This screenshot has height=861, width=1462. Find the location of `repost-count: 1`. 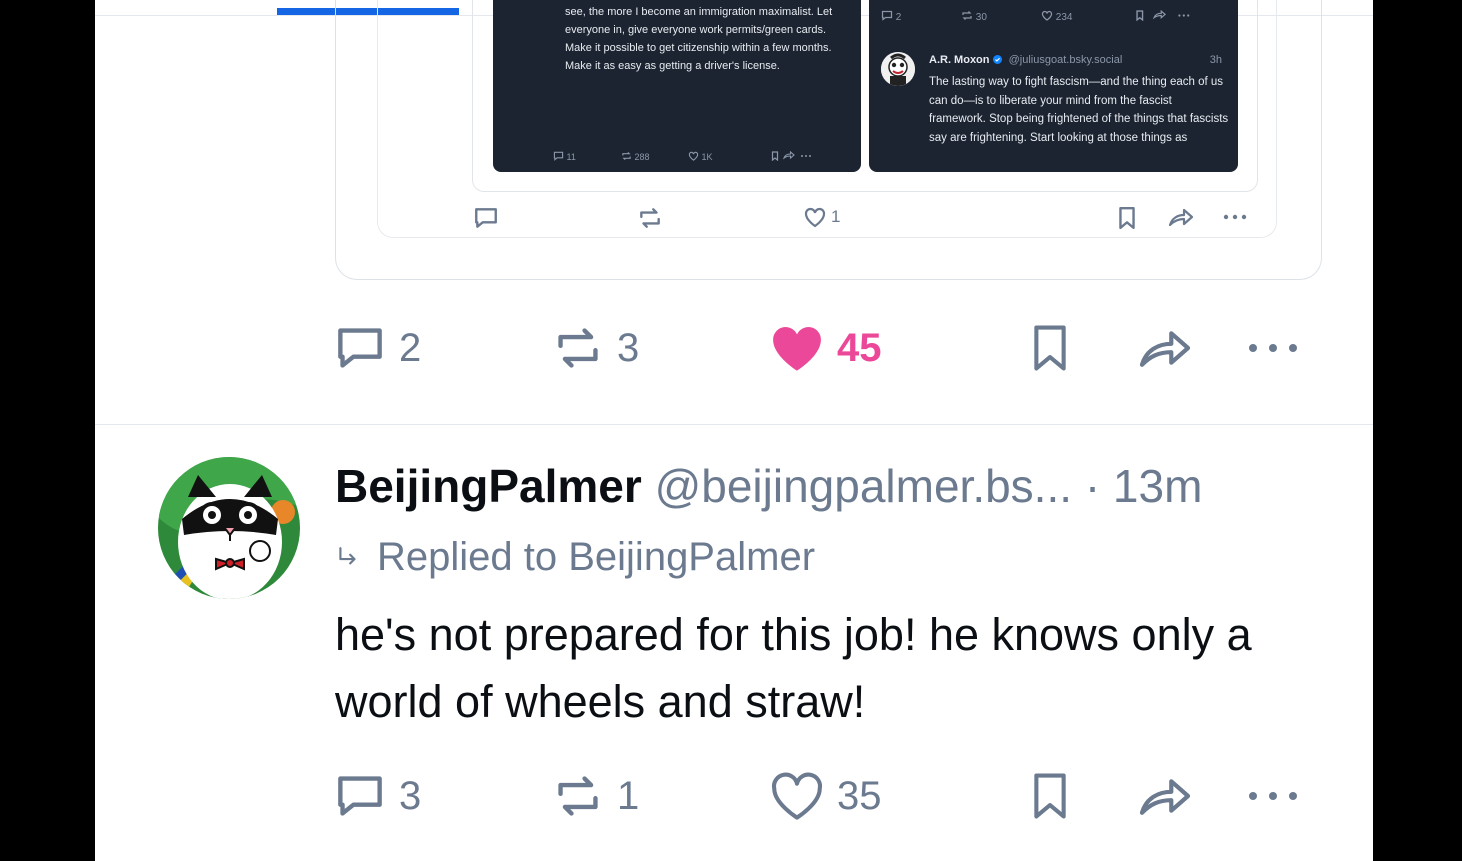

repost-count: 1 is located at coordinates (628, 795).